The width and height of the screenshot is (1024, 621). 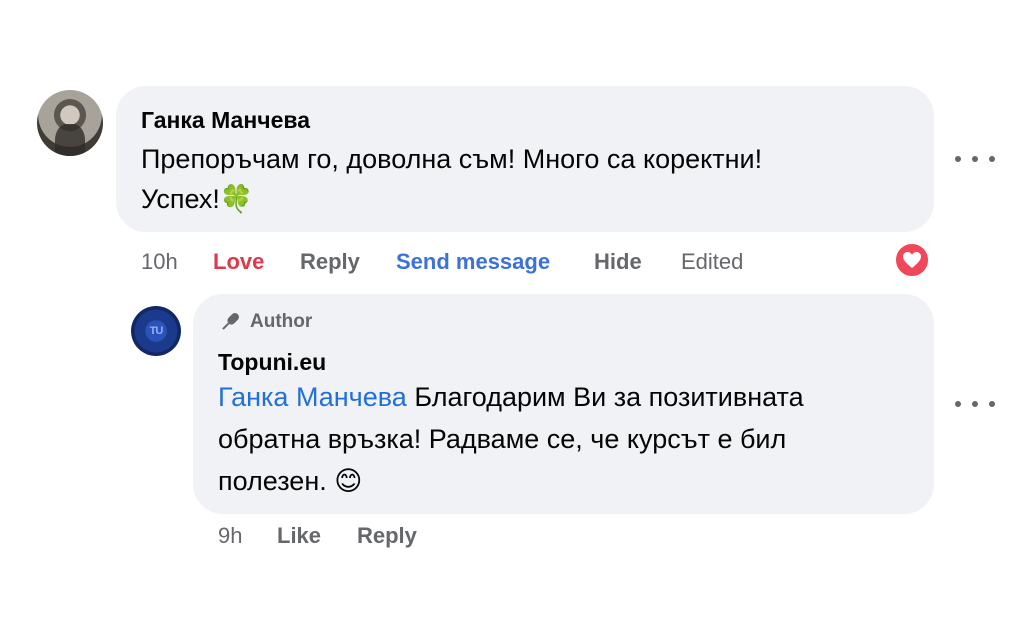 What do you see at coordinates (348, 481) in the screenshot?
I see `smile-emoji: 😊` at bounding box center [348, 481].